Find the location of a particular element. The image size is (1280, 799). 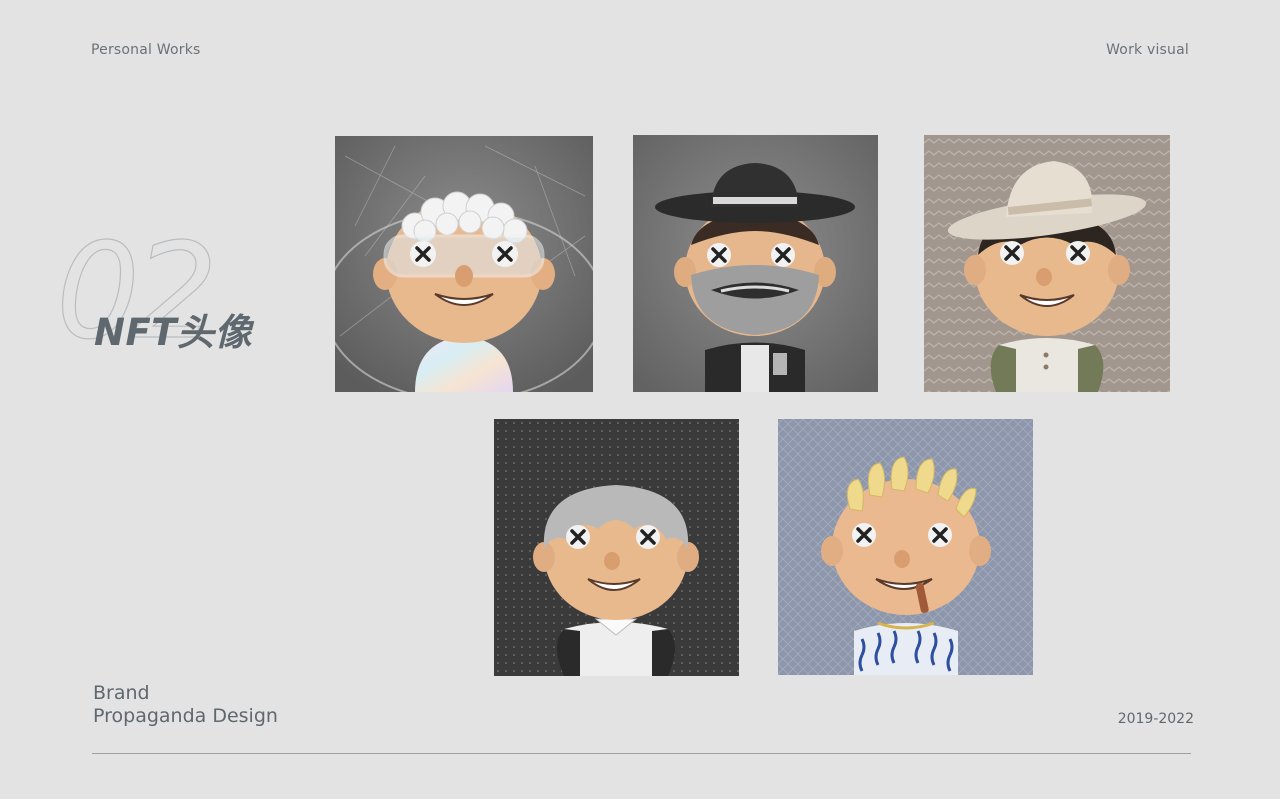

avatar-sunhat-icon is located at coordinates (1047, 263).